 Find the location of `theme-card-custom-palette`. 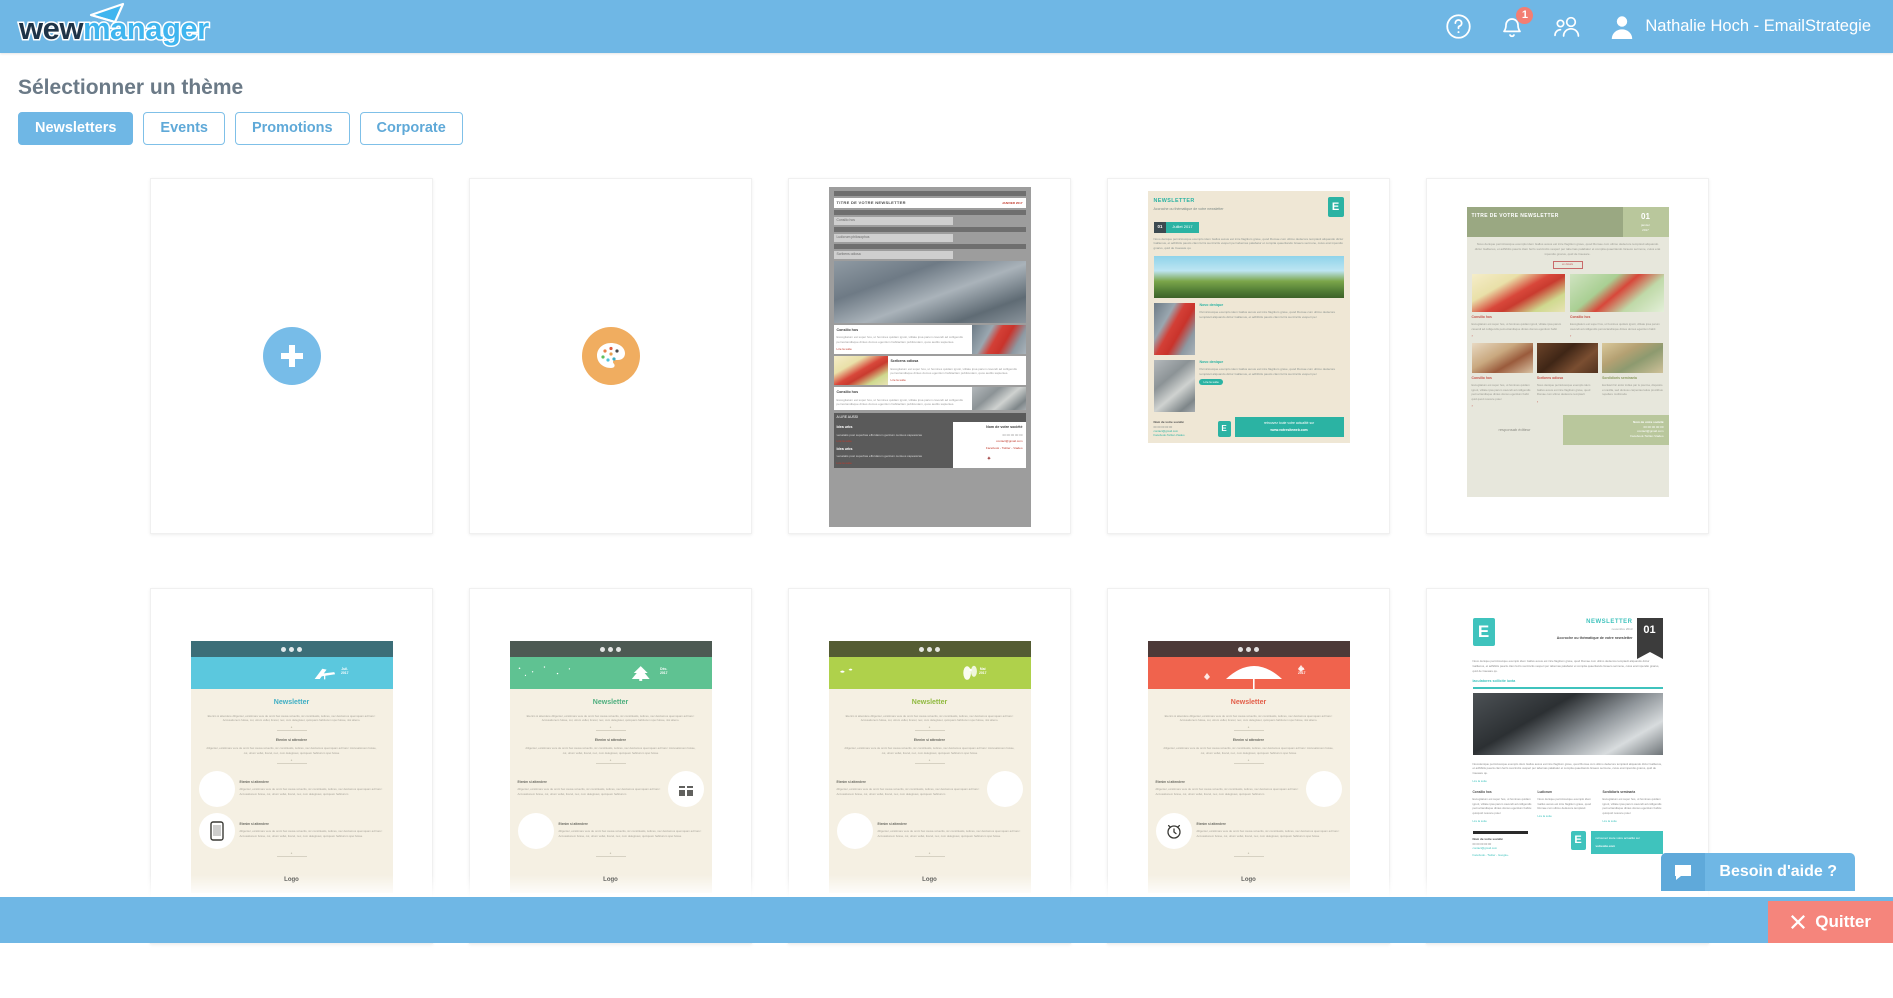

theme-card-custom-palette is located at coordinates (610, 356).